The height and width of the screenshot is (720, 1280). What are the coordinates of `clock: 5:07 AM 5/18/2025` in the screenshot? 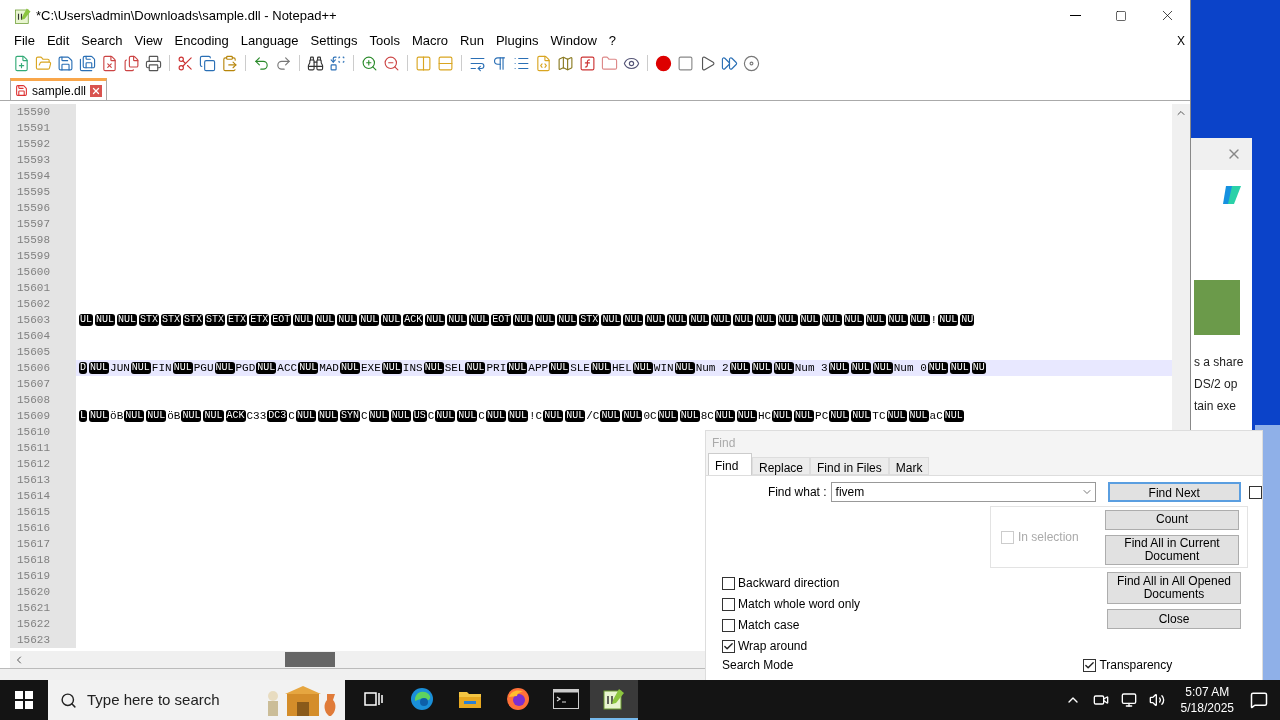 It's located at (1207, 700).